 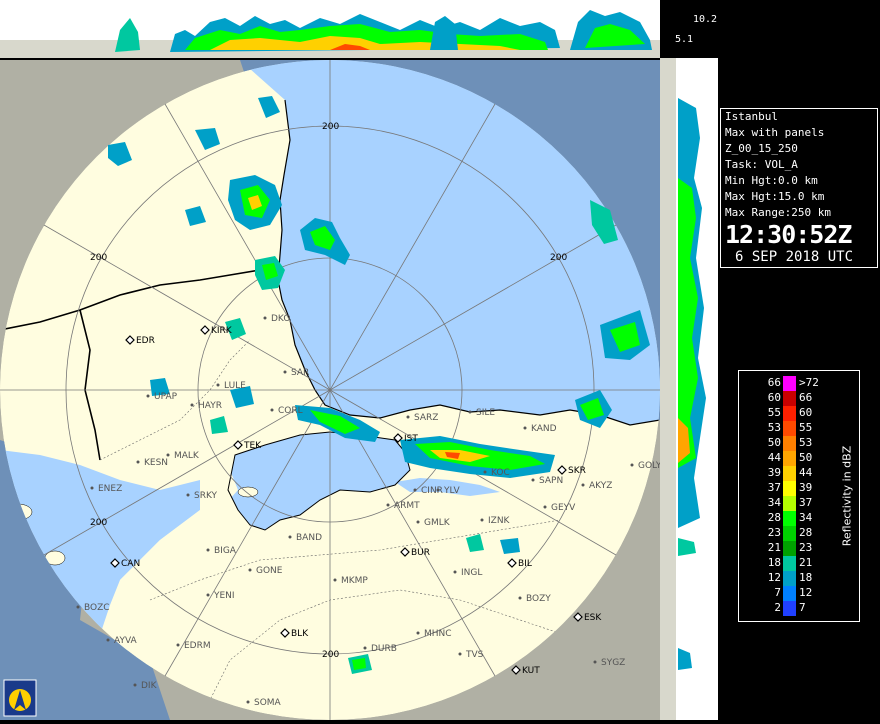 I want to click on legend-low-value: 39, so click(x=774, y=472).